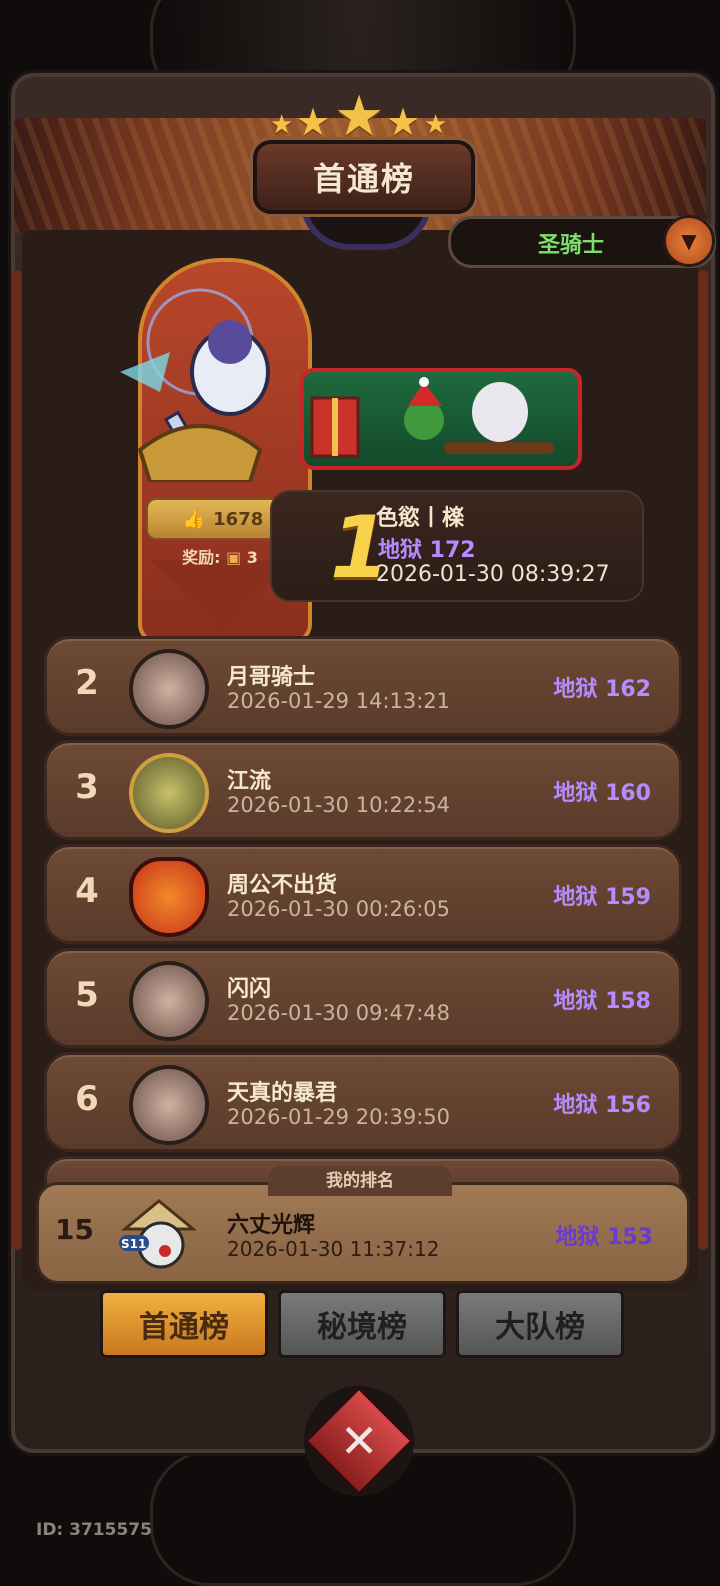 The height and width of the screenshot is (1586, 720). Describe the element at coordinates (360, 1181) in the screenshot. I see `my-rank-label: 我的排名` at that location.